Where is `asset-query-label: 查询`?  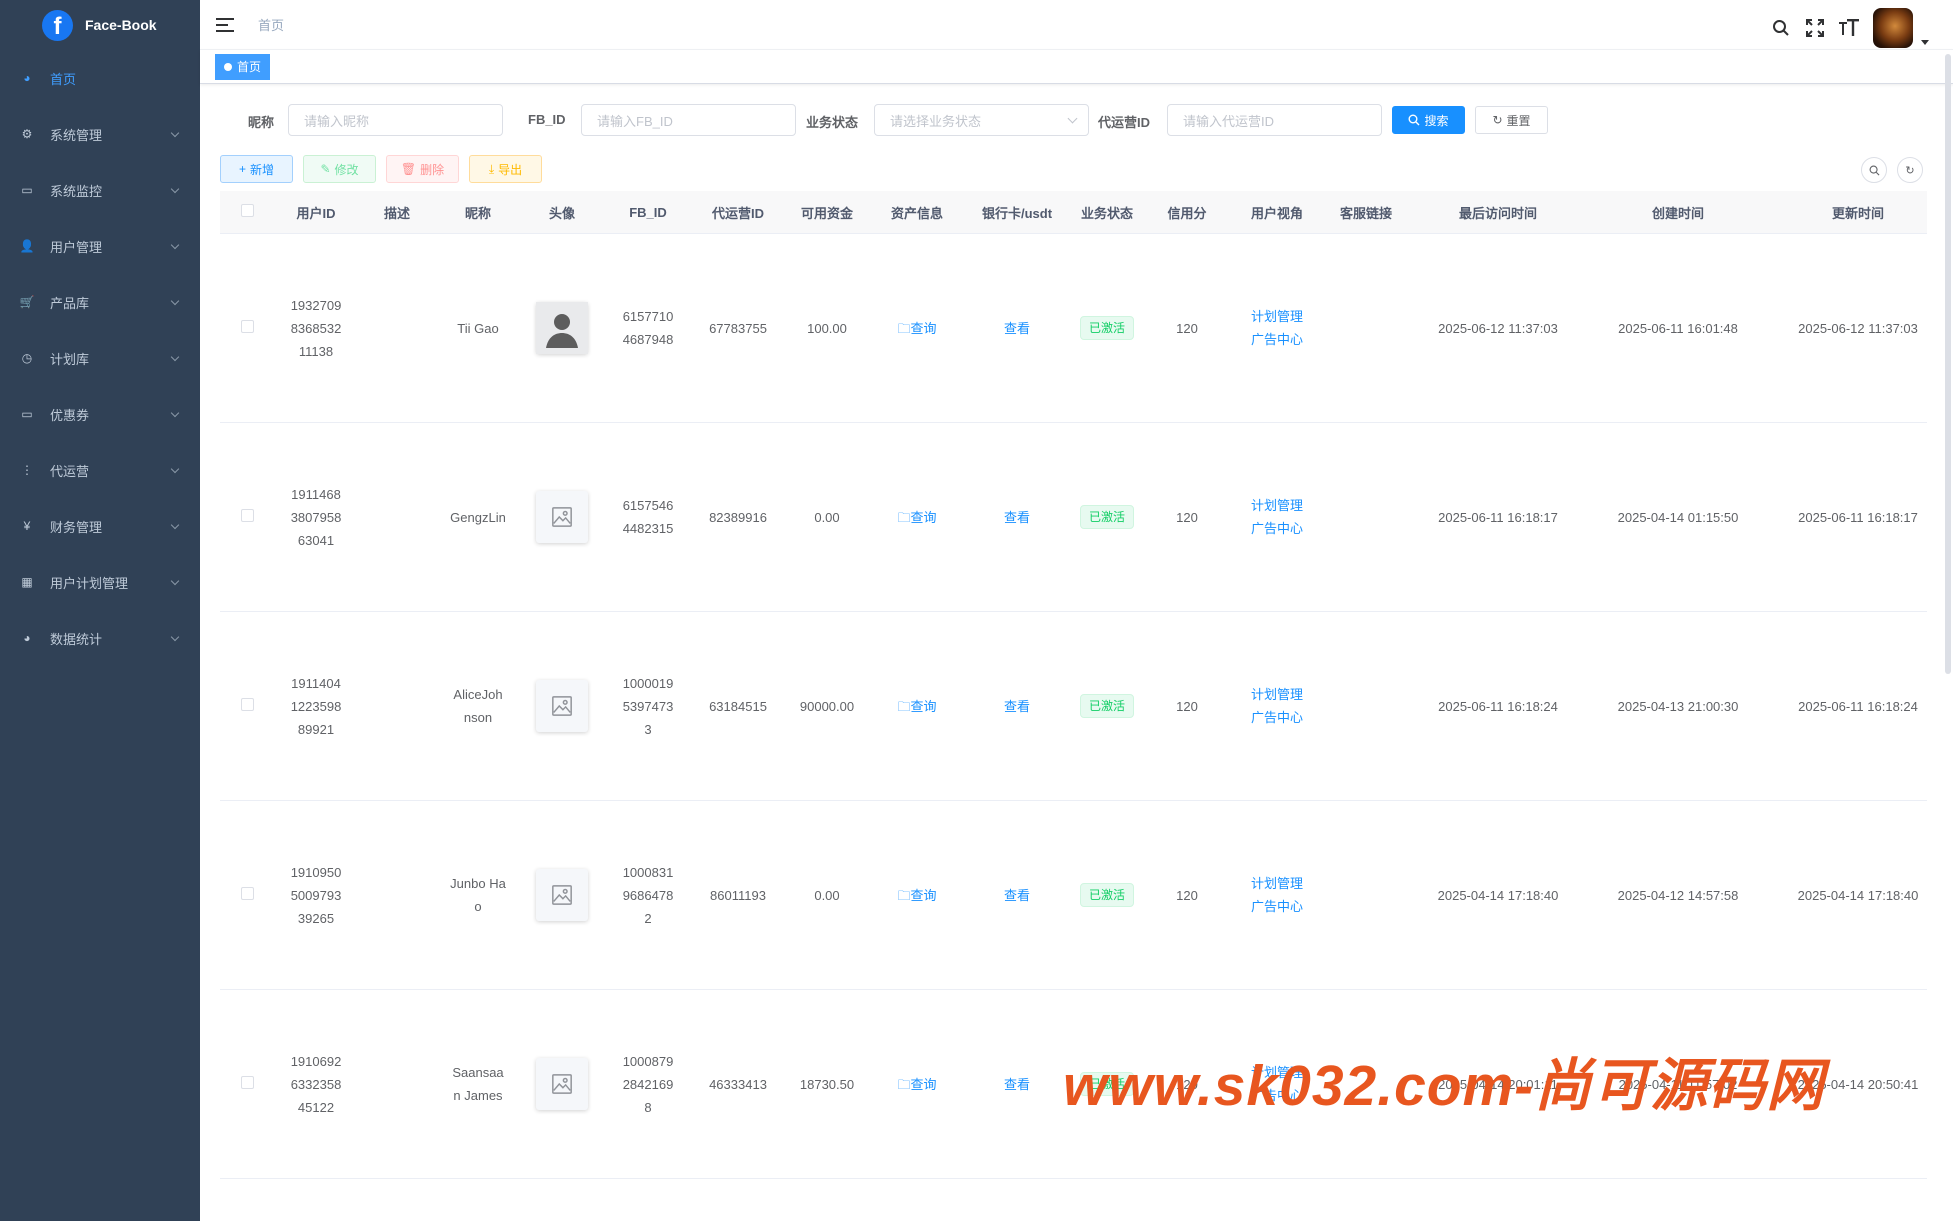 asset-query-label: 查询 is located at coordinates (923, 1084).